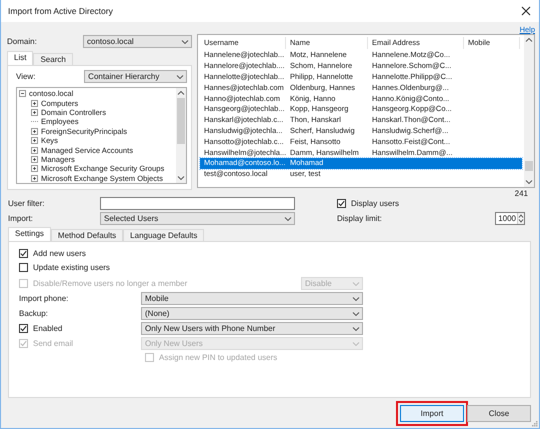 The width and height of the screenshot is (540, 429). I want to click on resize-grip-icon, so click(535, 424).